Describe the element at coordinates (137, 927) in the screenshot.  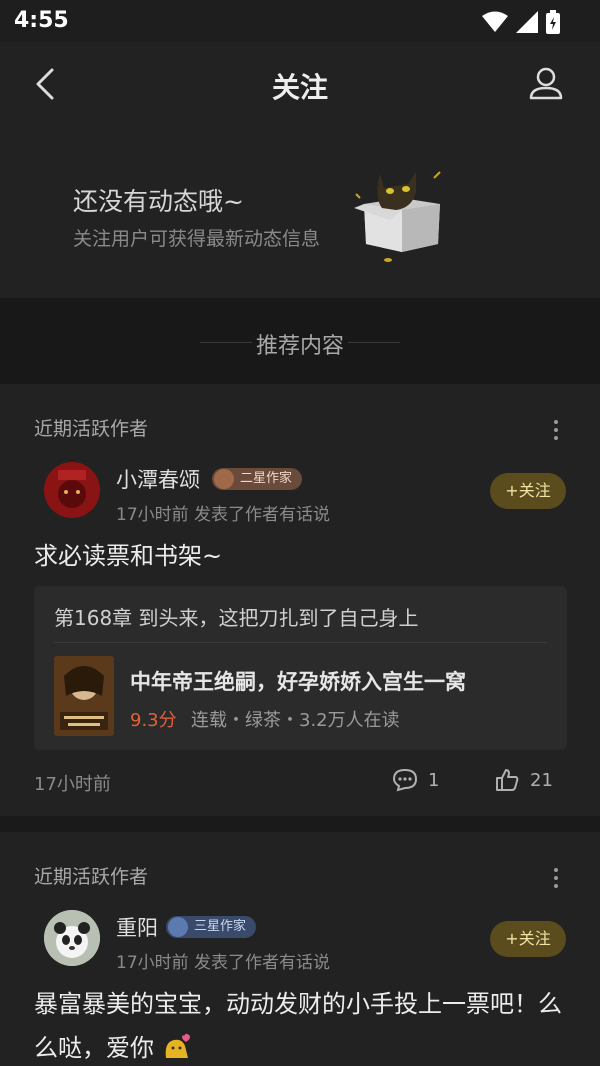
I see `author-name: 重阳` at that location.